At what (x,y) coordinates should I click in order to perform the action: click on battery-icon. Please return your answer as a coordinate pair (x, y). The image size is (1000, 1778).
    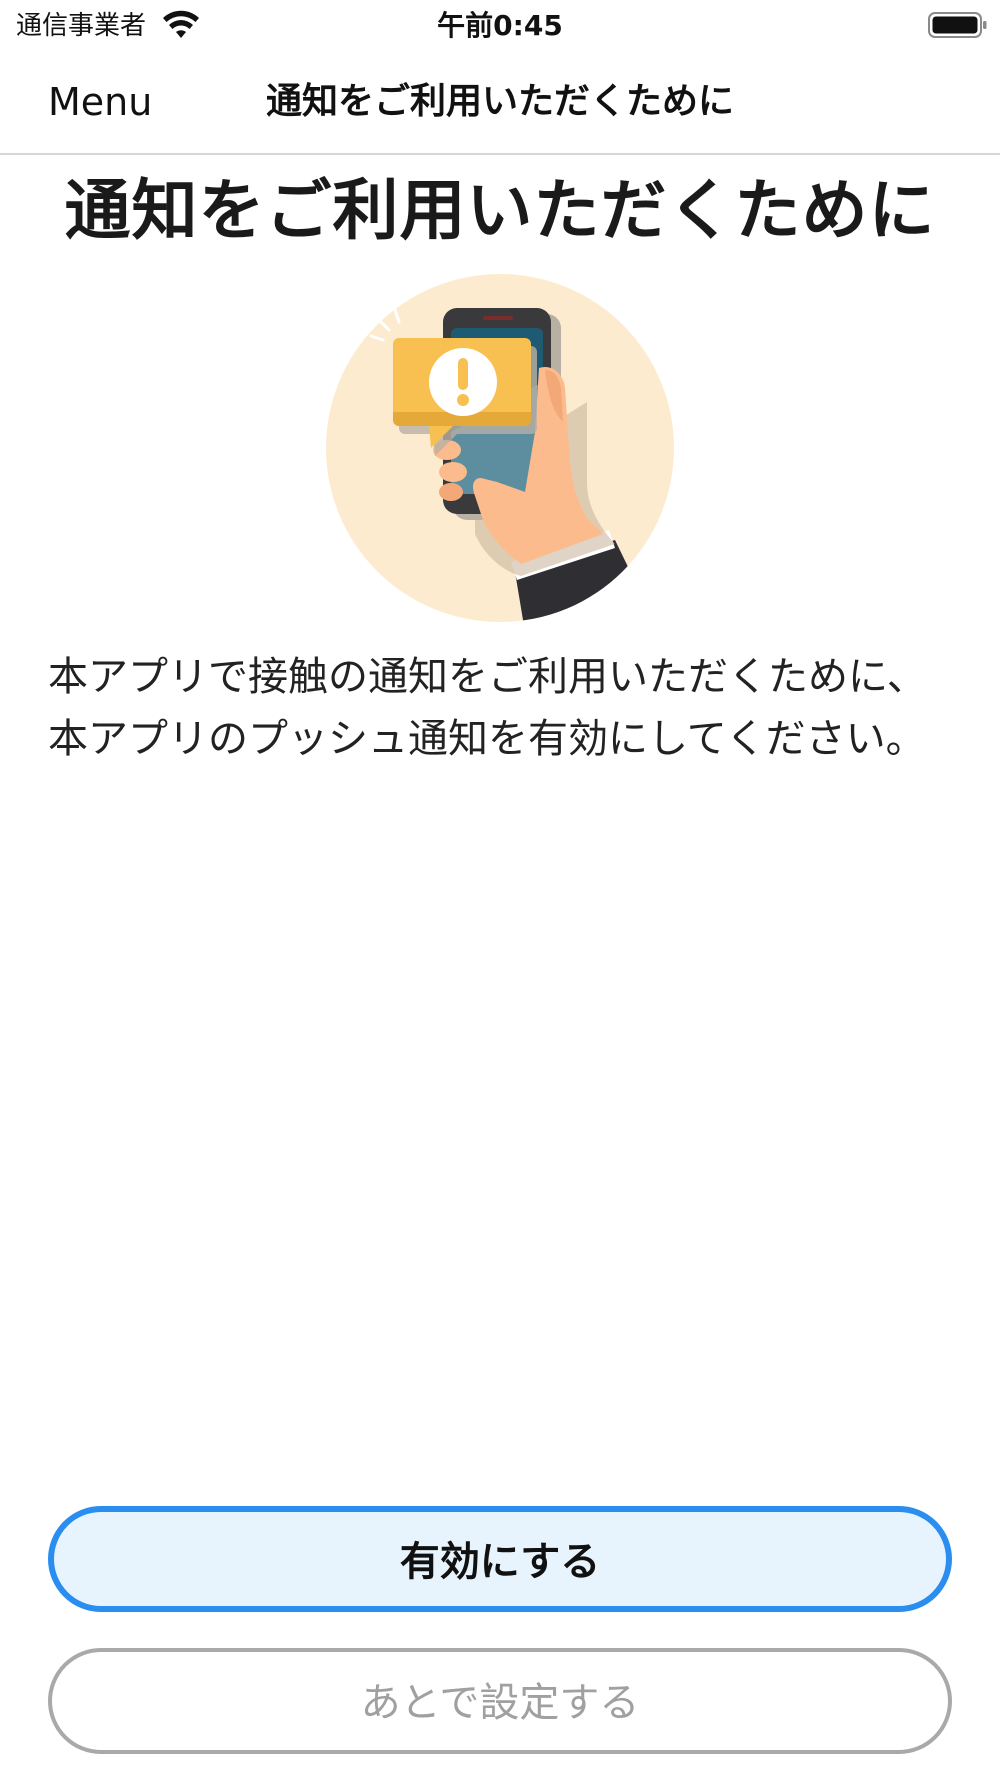
    Looking at the image, I should click on (957, 25).